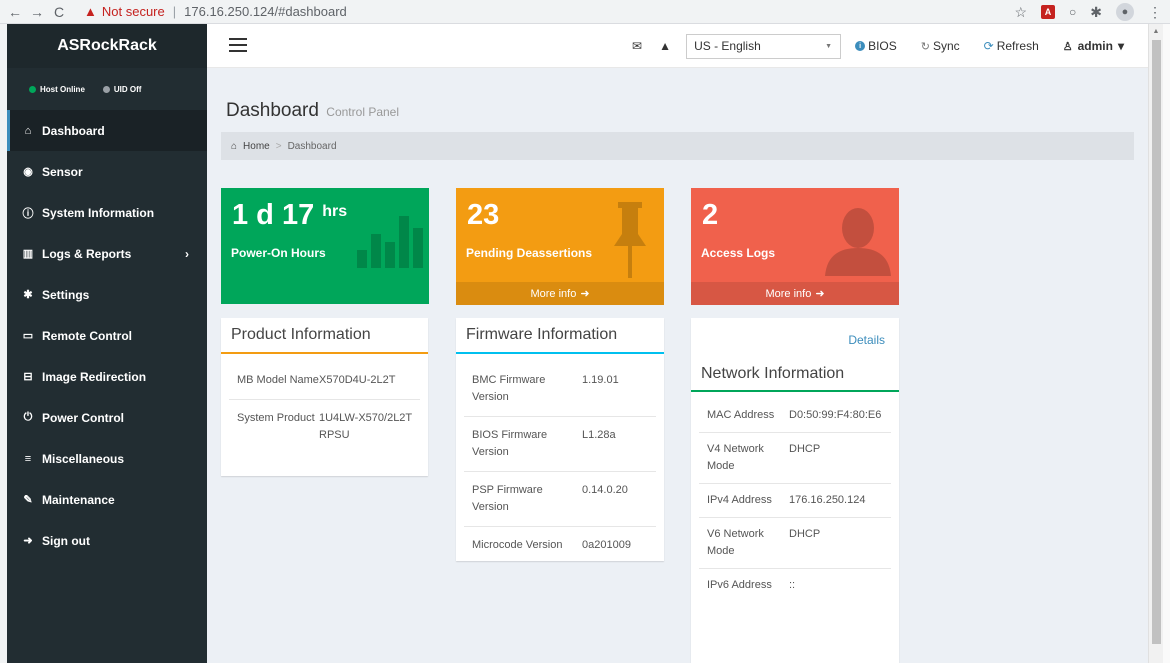 This screenshot has height=663, width=1170. What do you see at coordinates (1072, 12) in the screenshot?
I see `circle-extension-icon: ○` at bounding box center [1072, 12].